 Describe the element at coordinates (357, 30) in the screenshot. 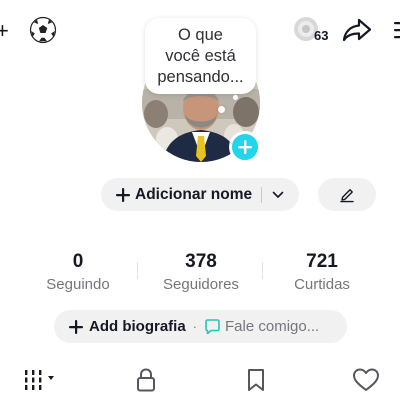

I see `share-arrow-icon` at that location.